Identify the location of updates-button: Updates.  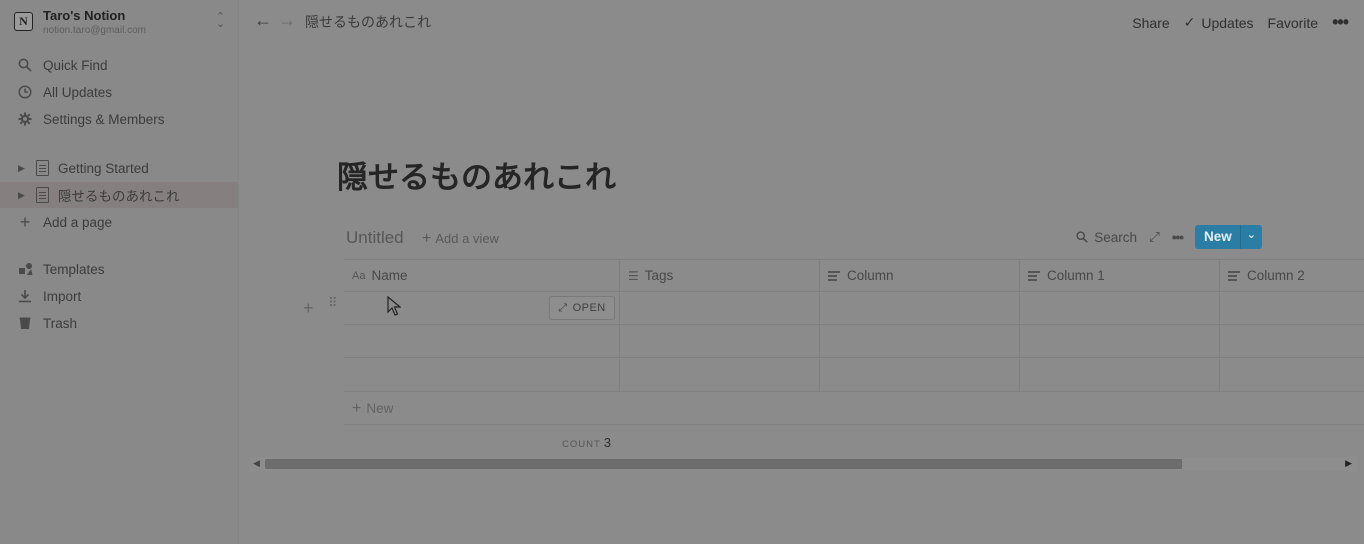
(1227, 23).